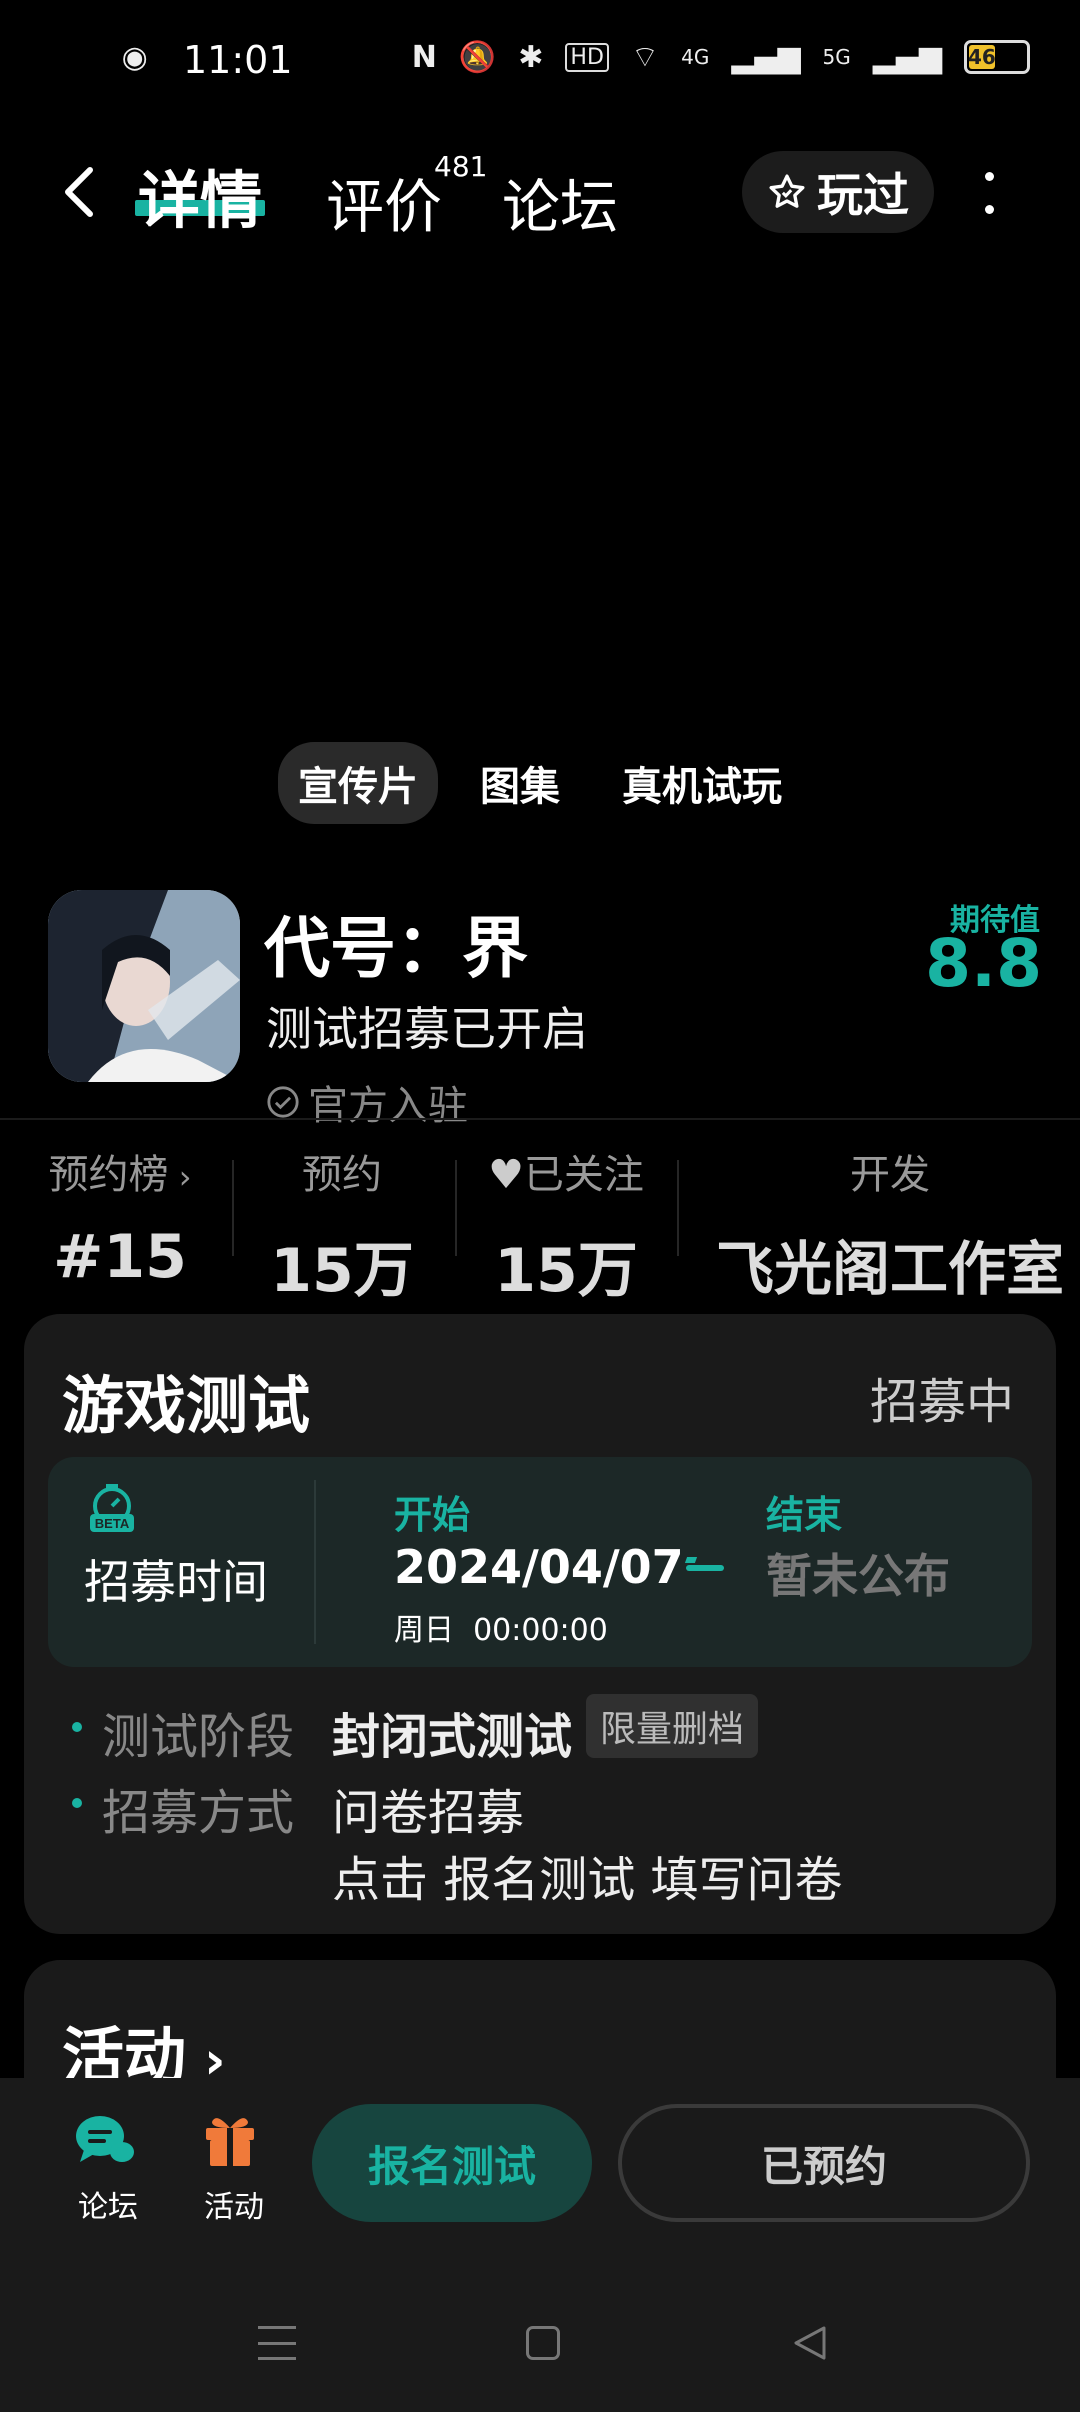  Describe the element at coordinates (428, 1813) in the screenshot. I see `method-value: 问卷招募` at that location.